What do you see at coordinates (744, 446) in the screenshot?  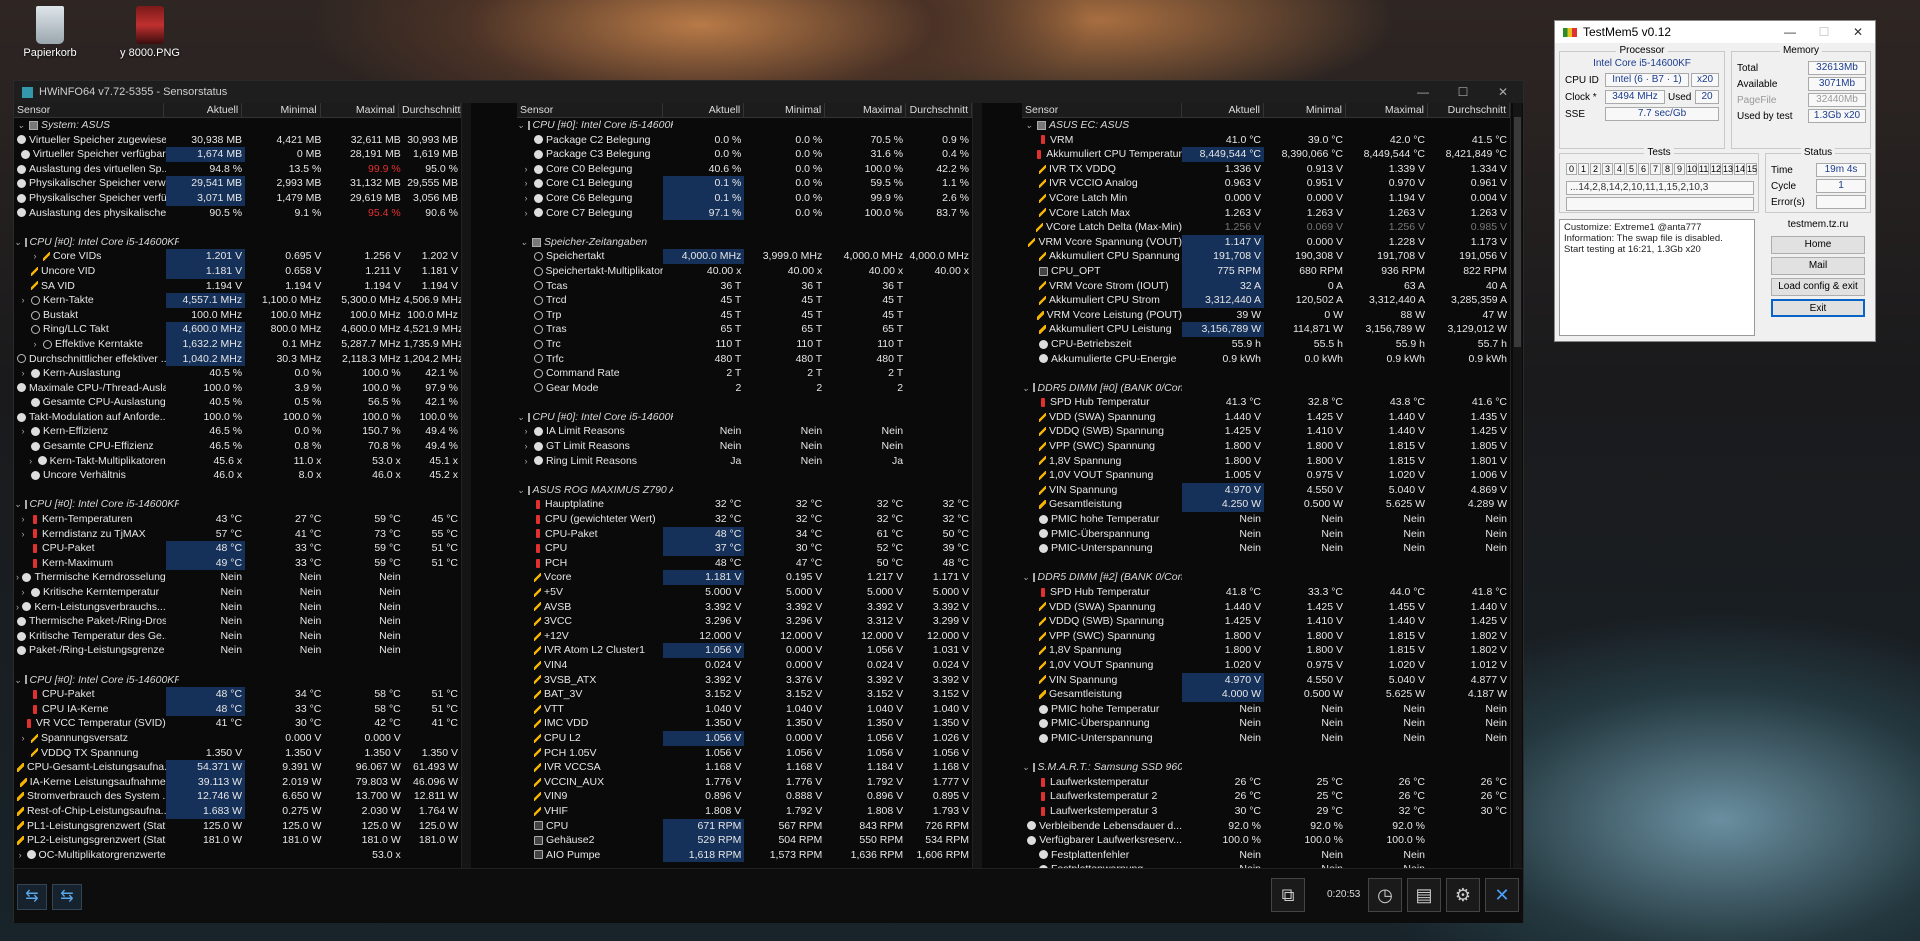 I see `sensor-row: › GT Limit Reasons Nein Nein Nein` at bounding box center [744, 446].